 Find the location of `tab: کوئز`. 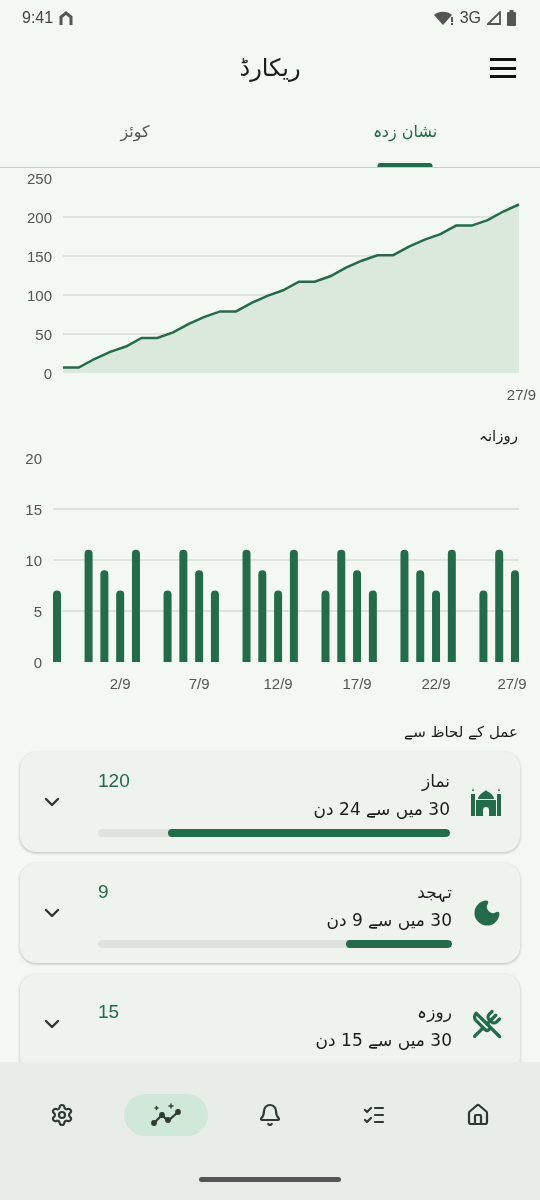

tab: کوئز is located at coordinates (135, 133).